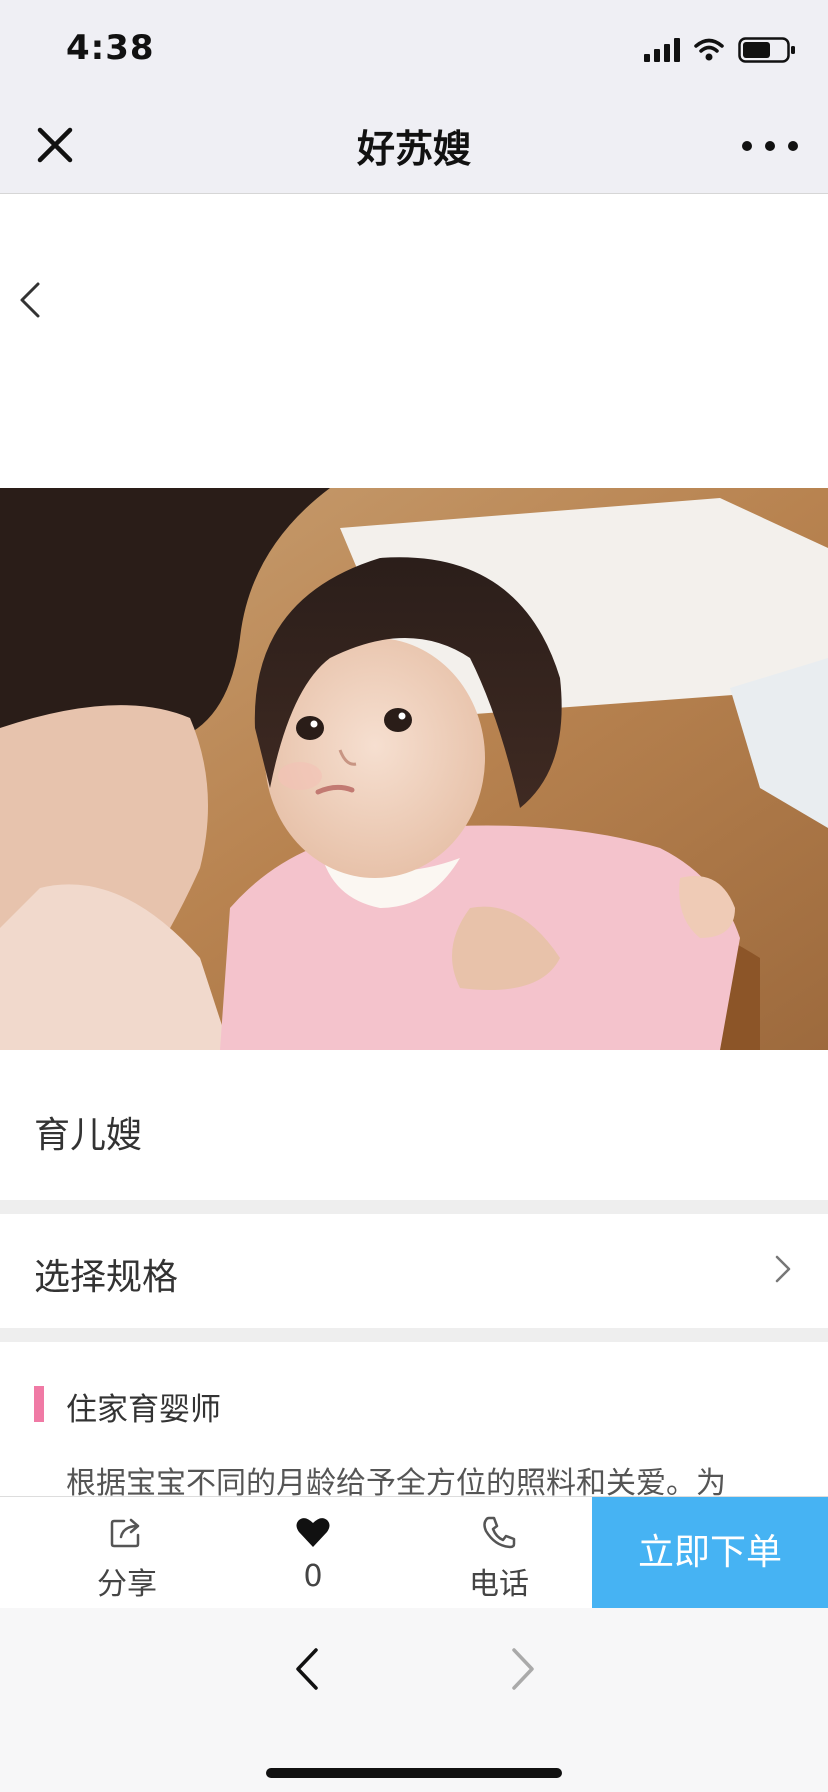 This screenshot has height=1792, width=828. I want to click on description-block: 住家育婴师 根据宝宝不同的月龄给予全方位的照料和关爱。为, so click(414, 1419).